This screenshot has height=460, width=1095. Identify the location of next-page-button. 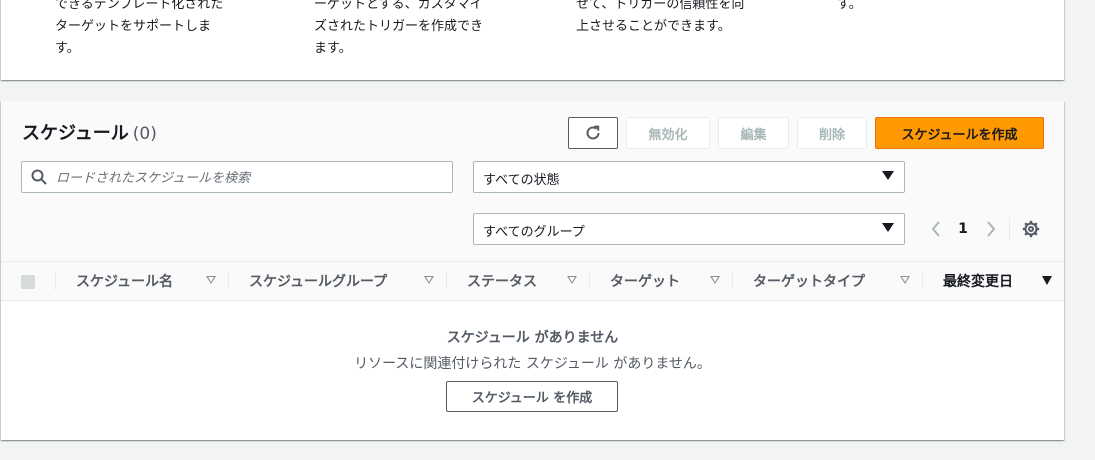
(991, 229).